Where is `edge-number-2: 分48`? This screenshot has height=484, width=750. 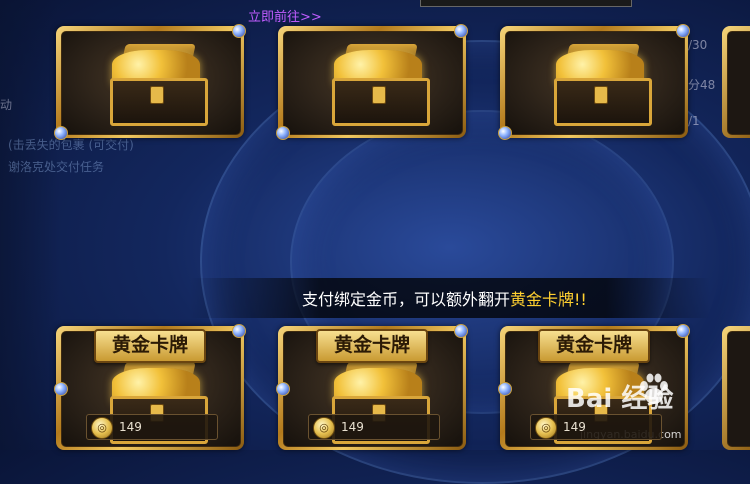 edge-number-2: 分48 is located at coordinates (702, 85).